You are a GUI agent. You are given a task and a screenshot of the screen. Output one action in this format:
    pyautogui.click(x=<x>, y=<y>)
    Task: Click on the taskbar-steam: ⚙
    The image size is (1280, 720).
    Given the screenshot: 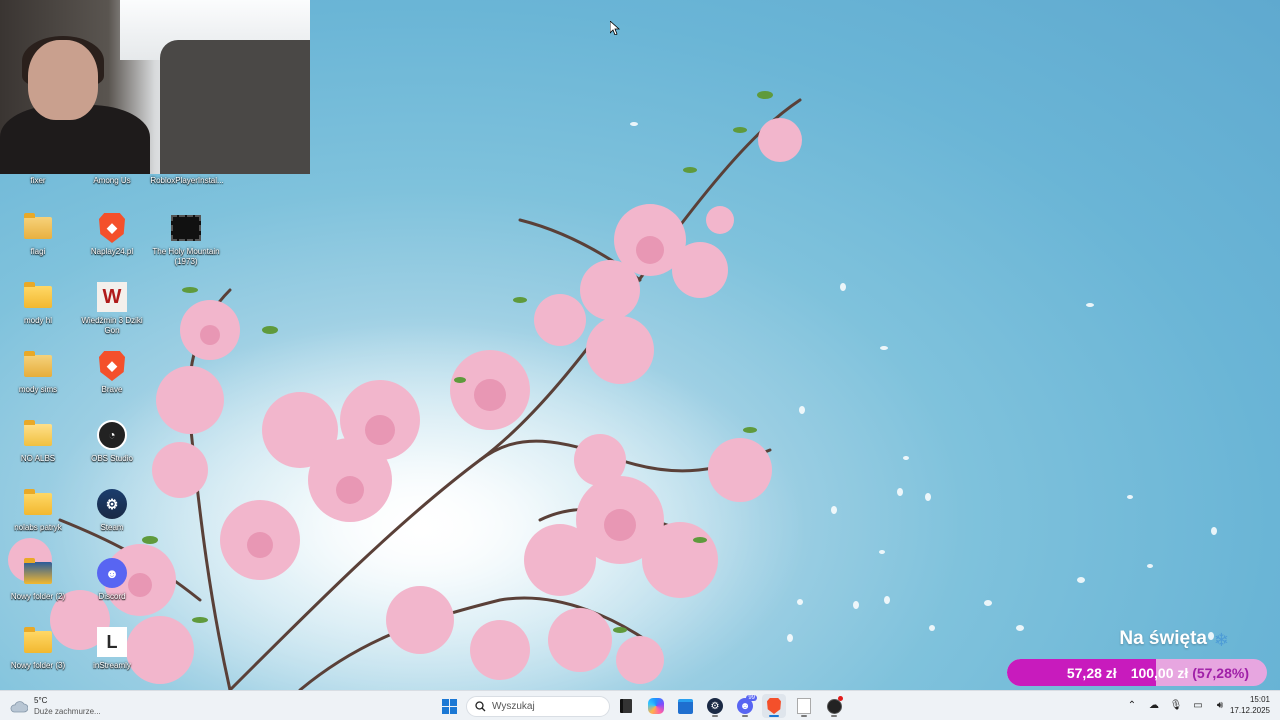 What is the action you would take?
    pyautogui.click(x=715, y=706)
    